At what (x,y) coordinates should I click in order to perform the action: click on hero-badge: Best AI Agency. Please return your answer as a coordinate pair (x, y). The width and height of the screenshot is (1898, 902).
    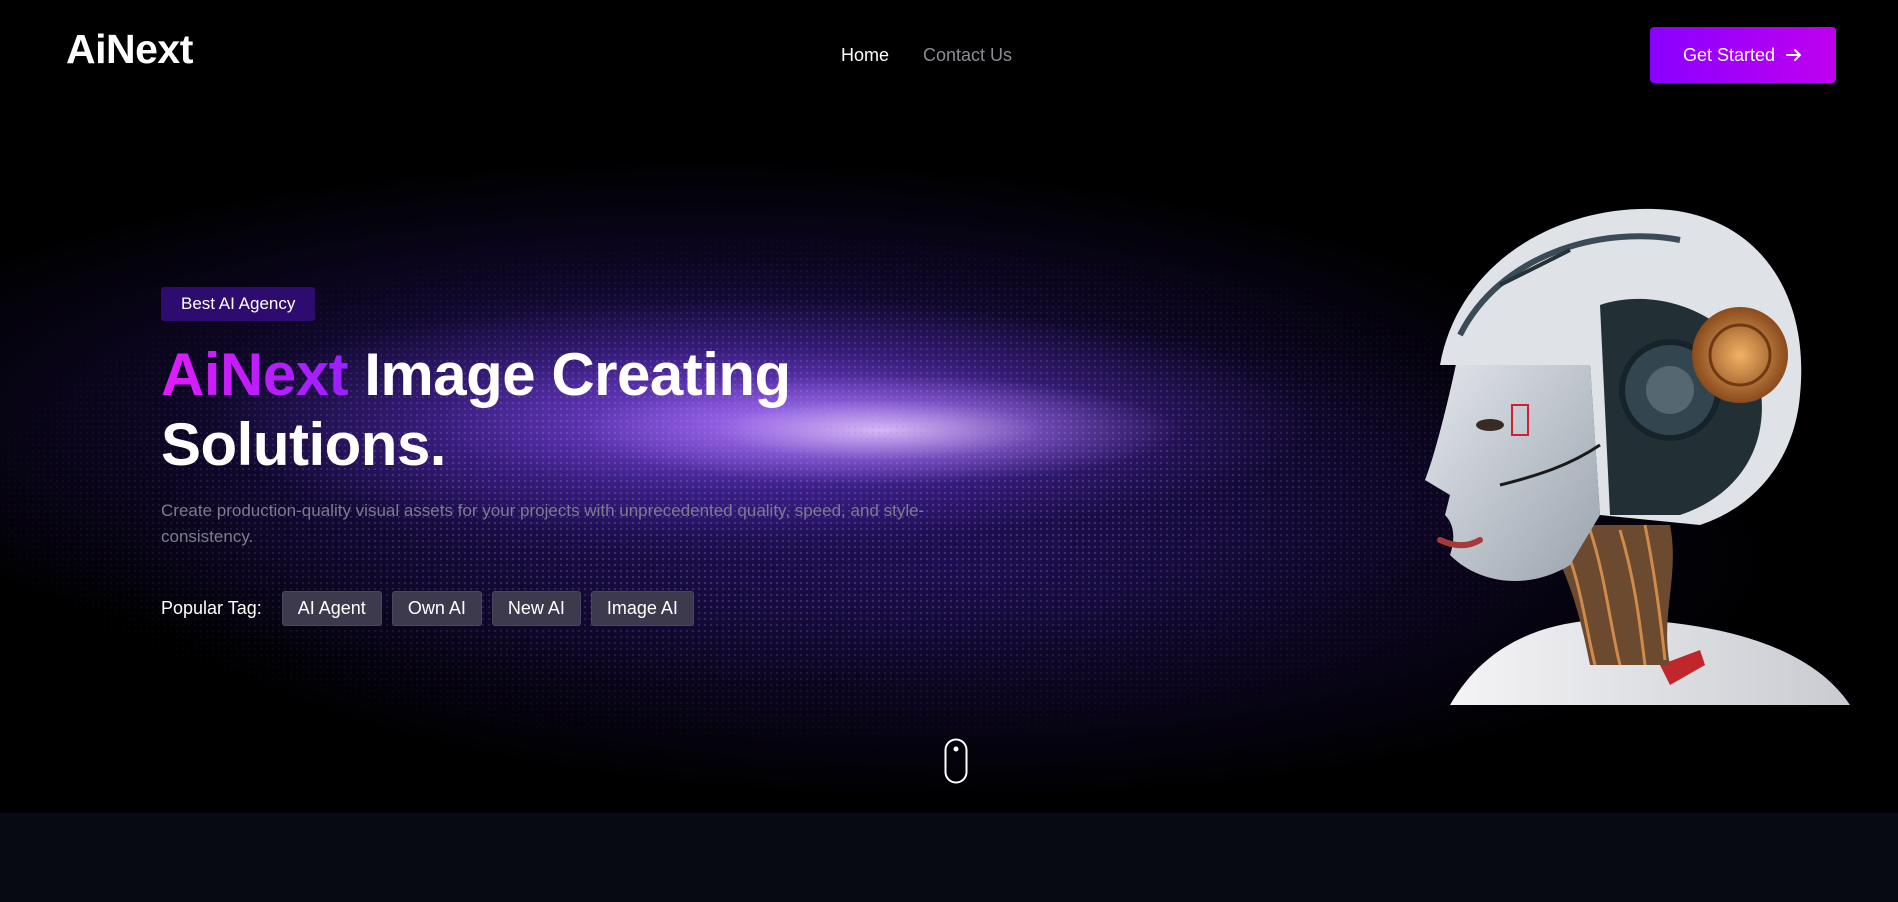
    Looking at the image, I should click on (238, 304).